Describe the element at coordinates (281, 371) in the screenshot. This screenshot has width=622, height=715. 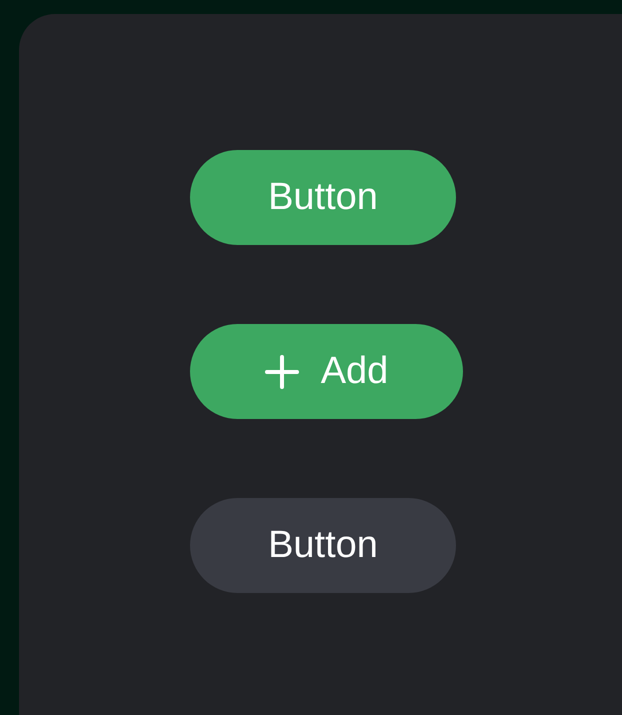
I see `plus-icon` at that location.